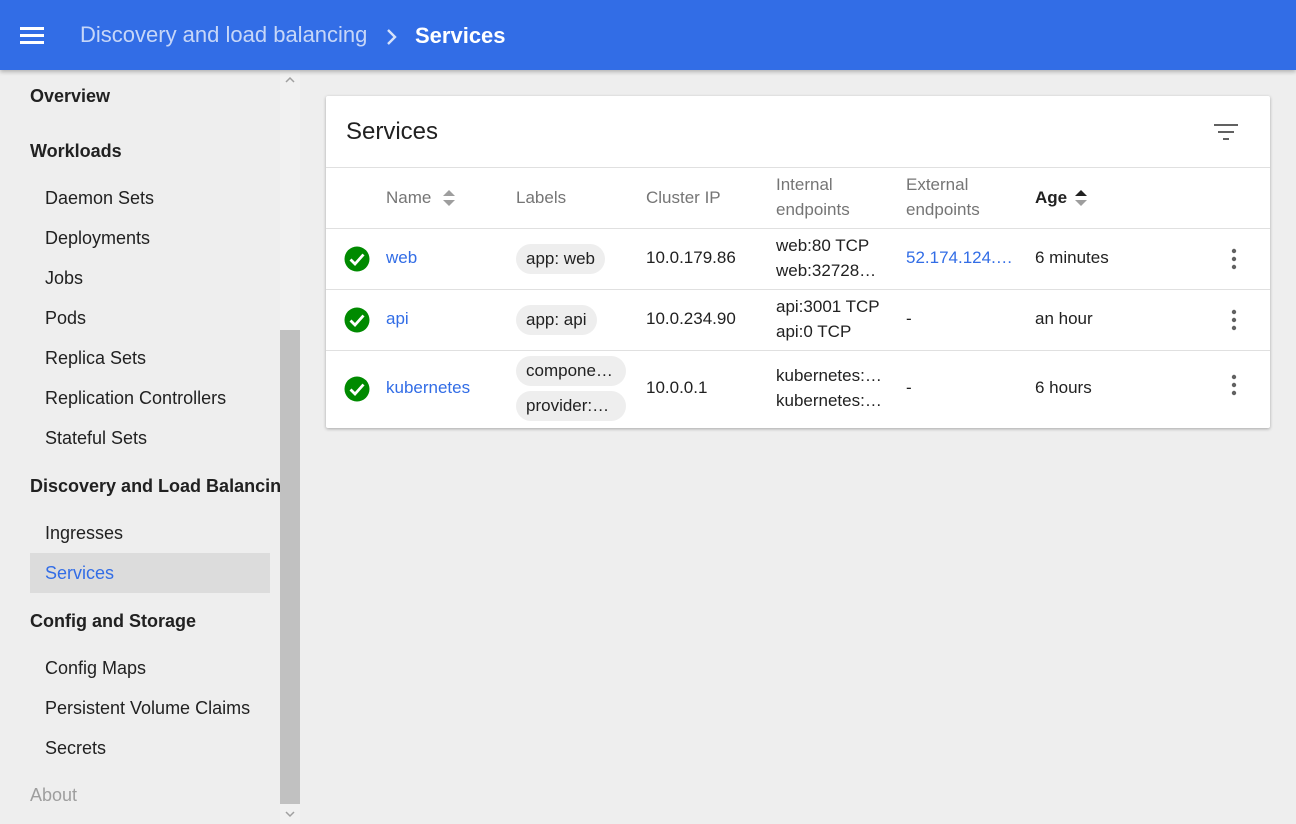 Image resolution: width=1296 pixels, height=824 pixels. I want to click on sidebar-item-persistent-volume-claims: Persistent Volume Claims, so click(157, 708).